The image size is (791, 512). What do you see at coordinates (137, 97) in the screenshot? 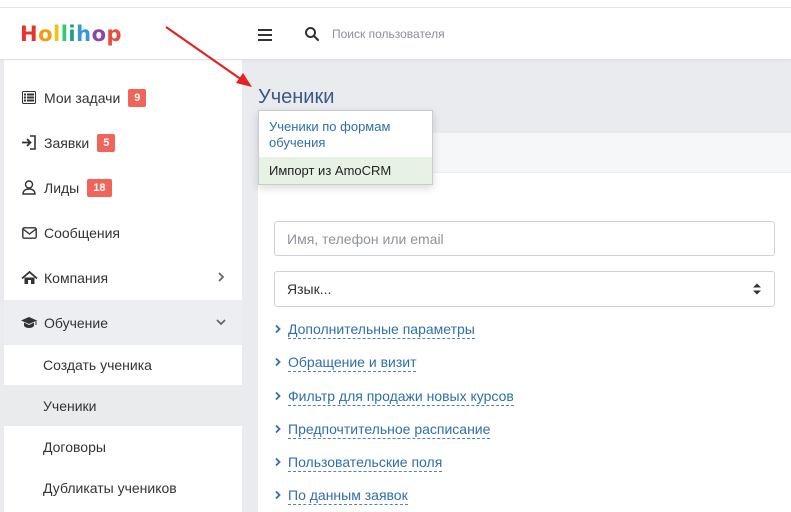
I see `tasks-count-badge: 9` at bounding box center [137, 97].